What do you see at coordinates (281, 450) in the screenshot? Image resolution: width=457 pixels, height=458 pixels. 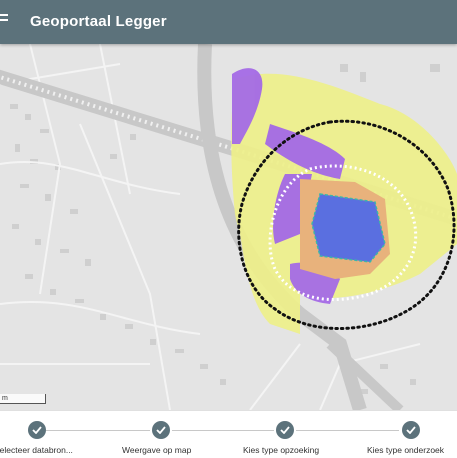 I see `step-label: Kies type opzoeking` at bounding box center [281, 450].